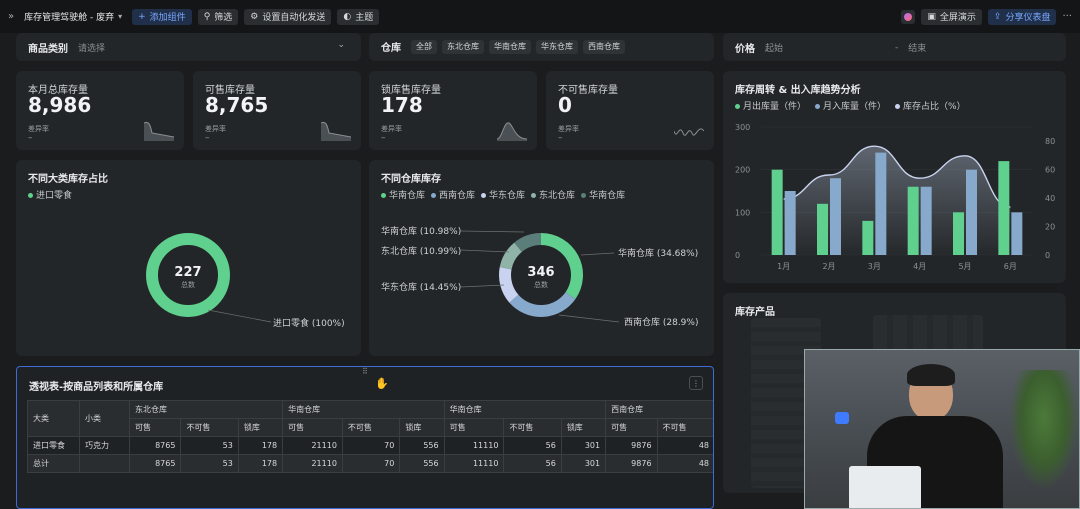  What do you see at coordinates (312, 445) in the screenshot?
I see `cell-value: 21110` at bounding box center [312, 445].